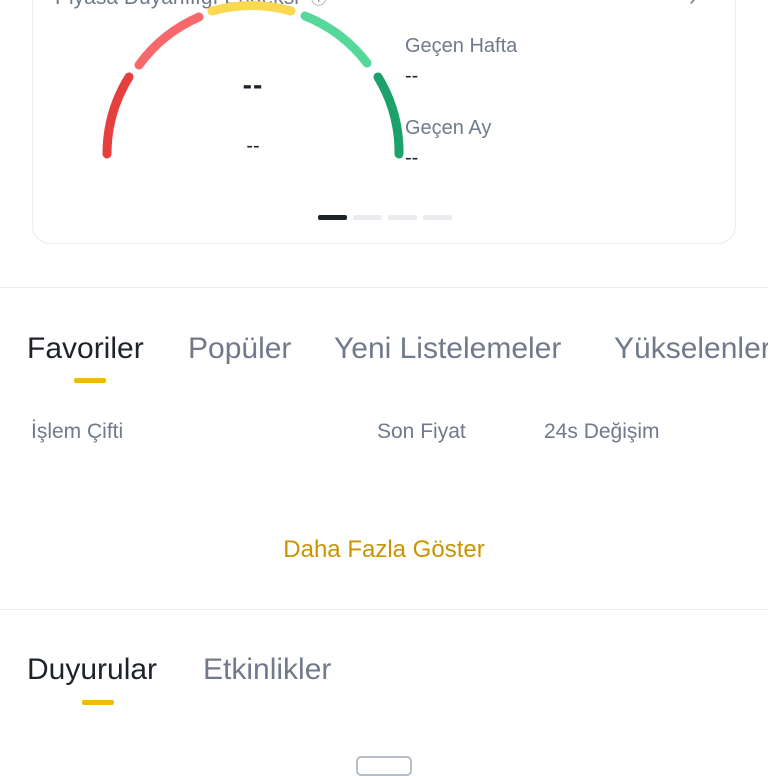 This screenshot has height=776, width=768. What do you see at coordinates (169, 41) in the screenshot?
I see `gauge-segment-fear` at bounding box center [169, 41].